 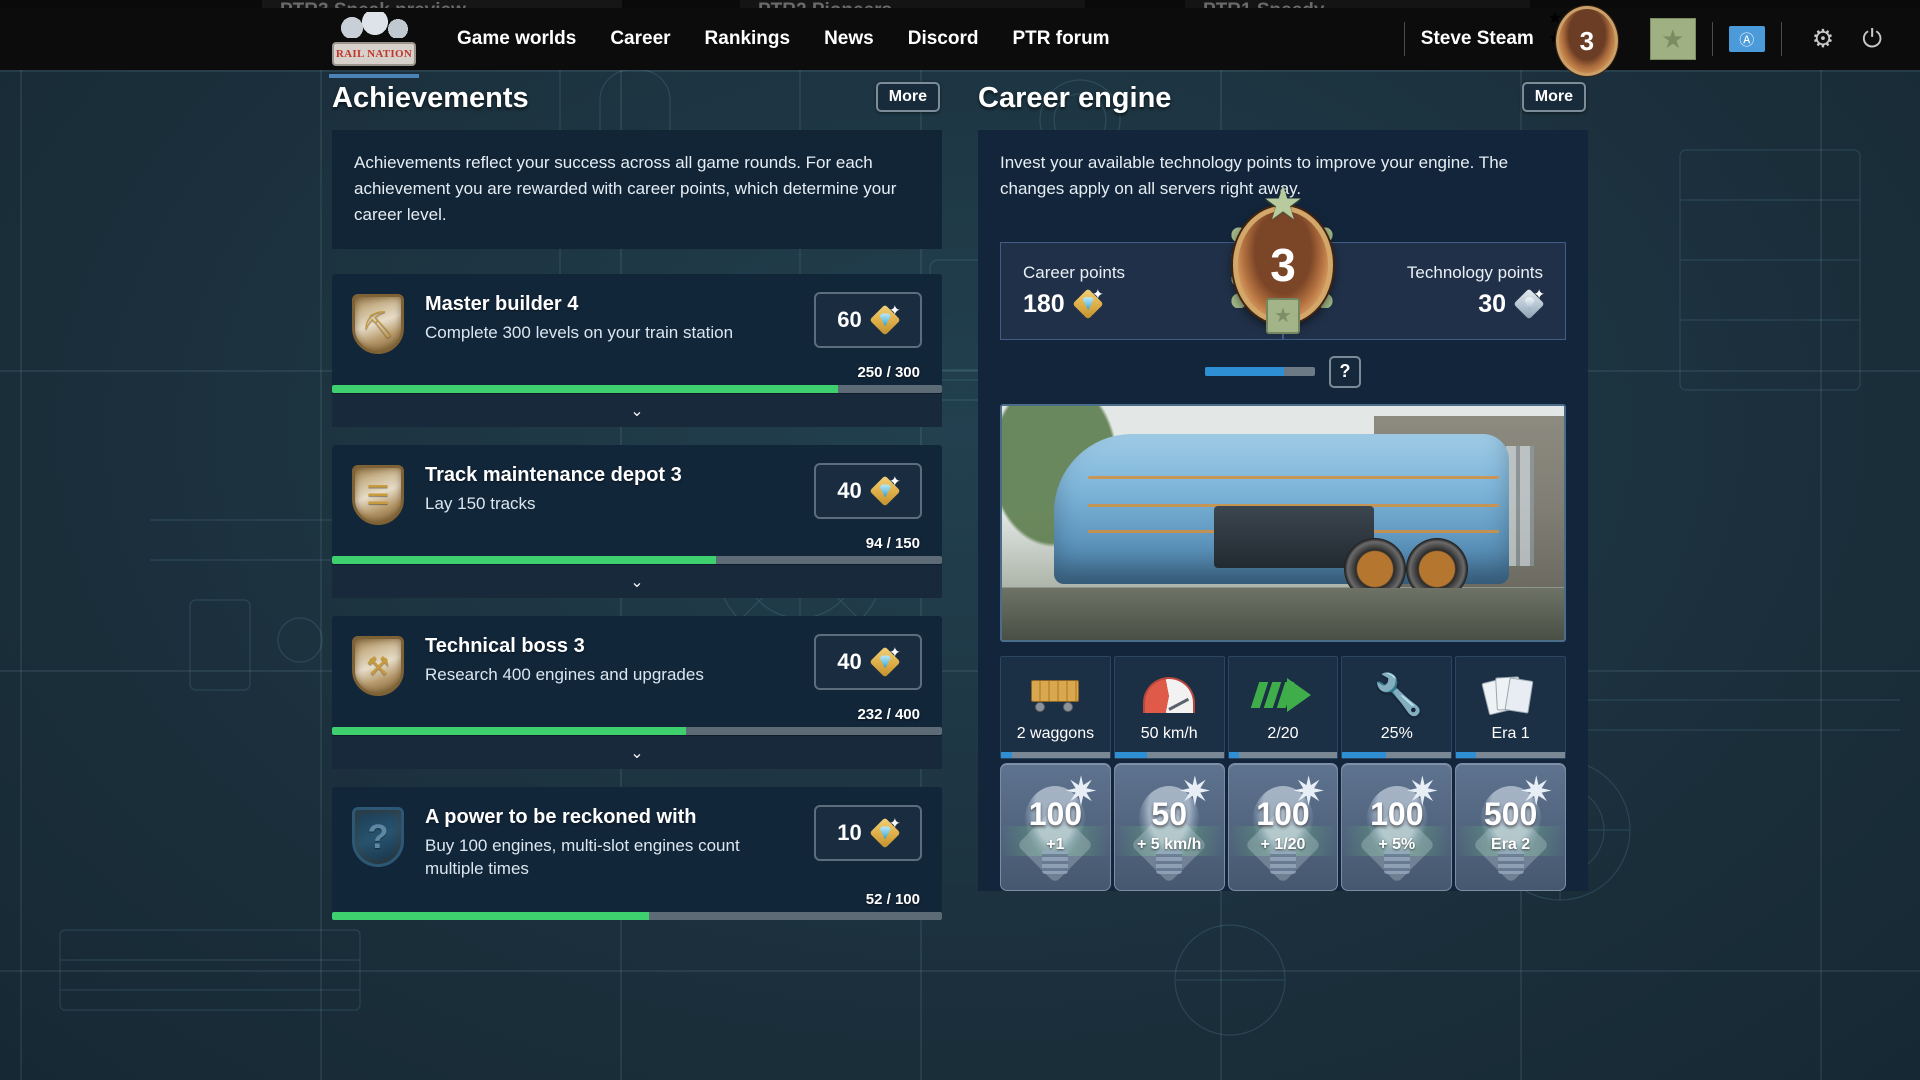 I want to click on achievement-badge-locked-icon: ?, so click(x=378, y=837).